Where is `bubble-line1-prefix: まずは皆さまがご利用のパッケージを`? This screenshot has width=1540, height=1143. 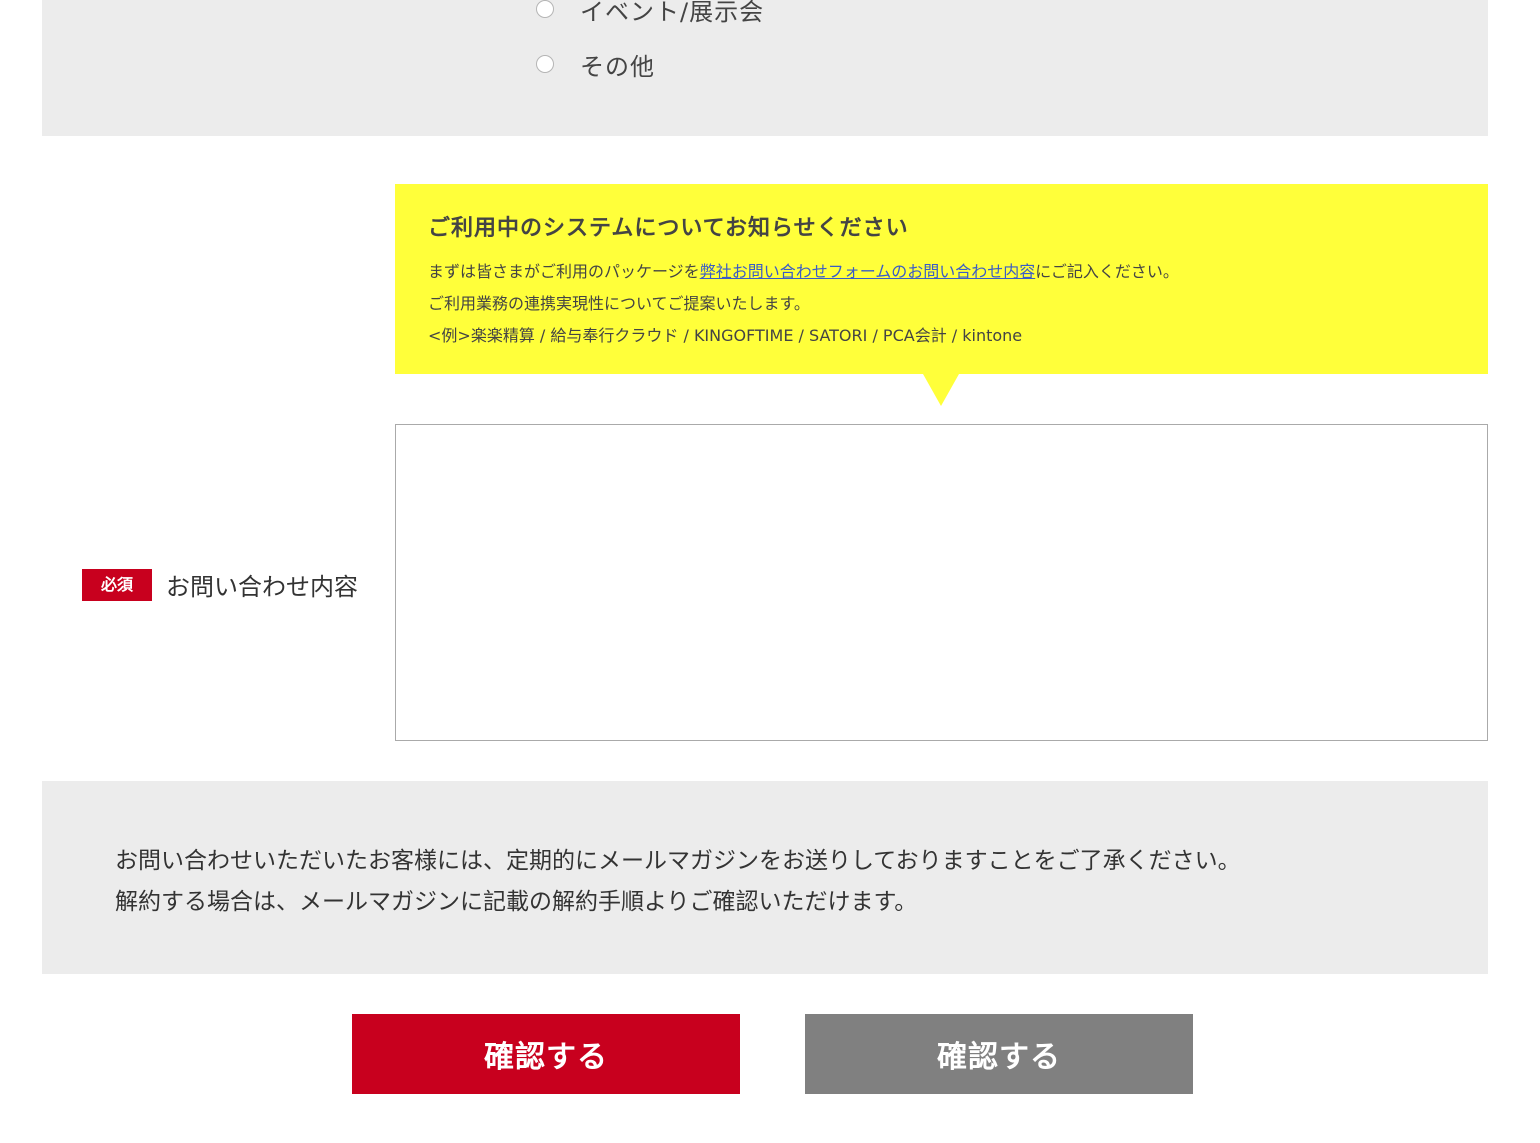 bubble-line1-prefix: まずは皆さまがご利用のパッケージを is located at coordinates (564, 271).